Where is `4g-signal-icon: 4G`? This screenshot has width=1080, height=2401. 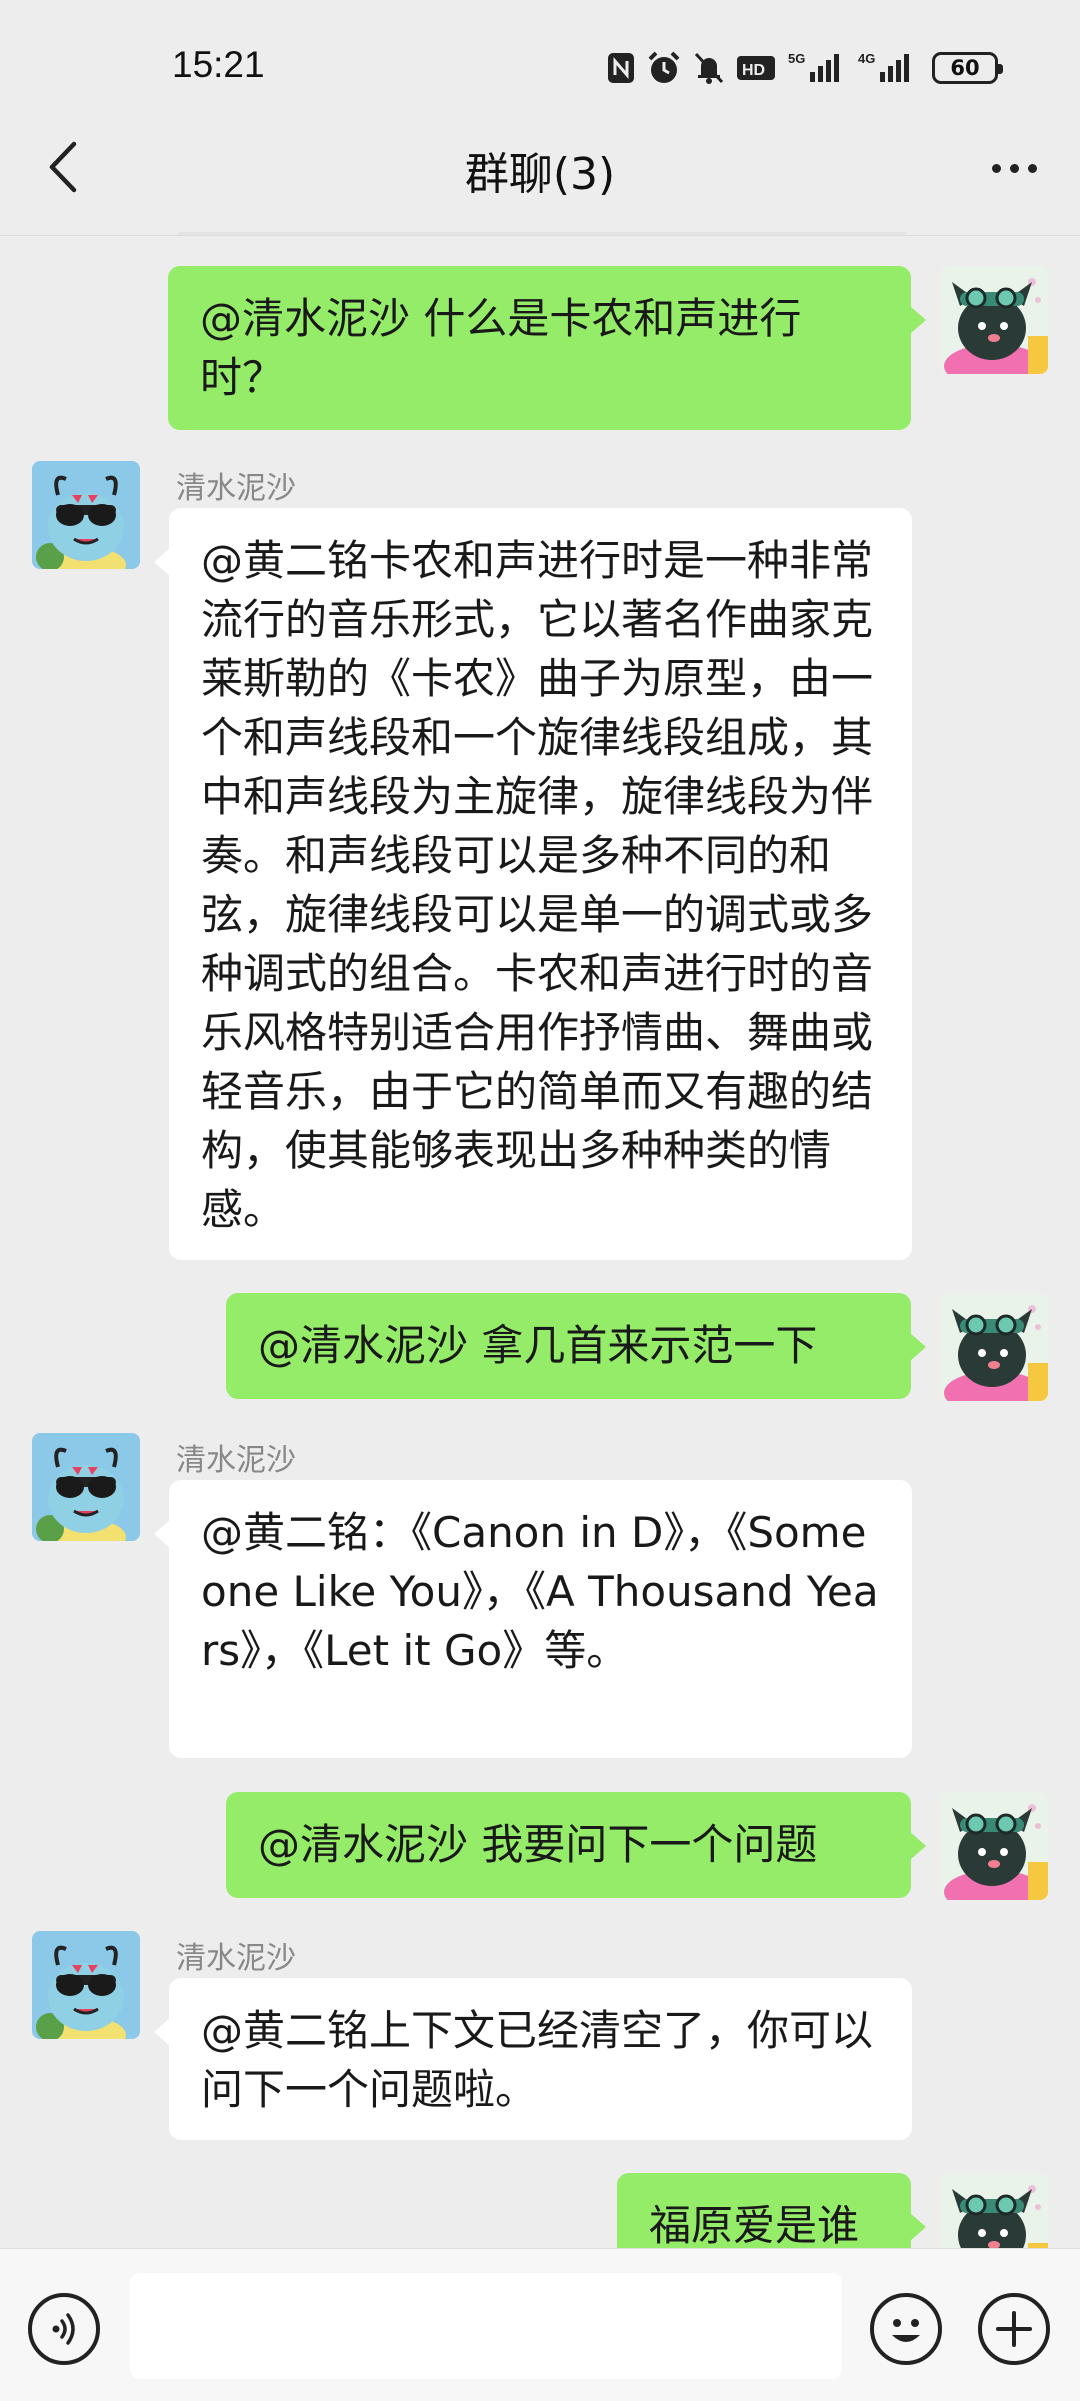 4g-signal-icon: 4G is located at coordinates (886, 68).